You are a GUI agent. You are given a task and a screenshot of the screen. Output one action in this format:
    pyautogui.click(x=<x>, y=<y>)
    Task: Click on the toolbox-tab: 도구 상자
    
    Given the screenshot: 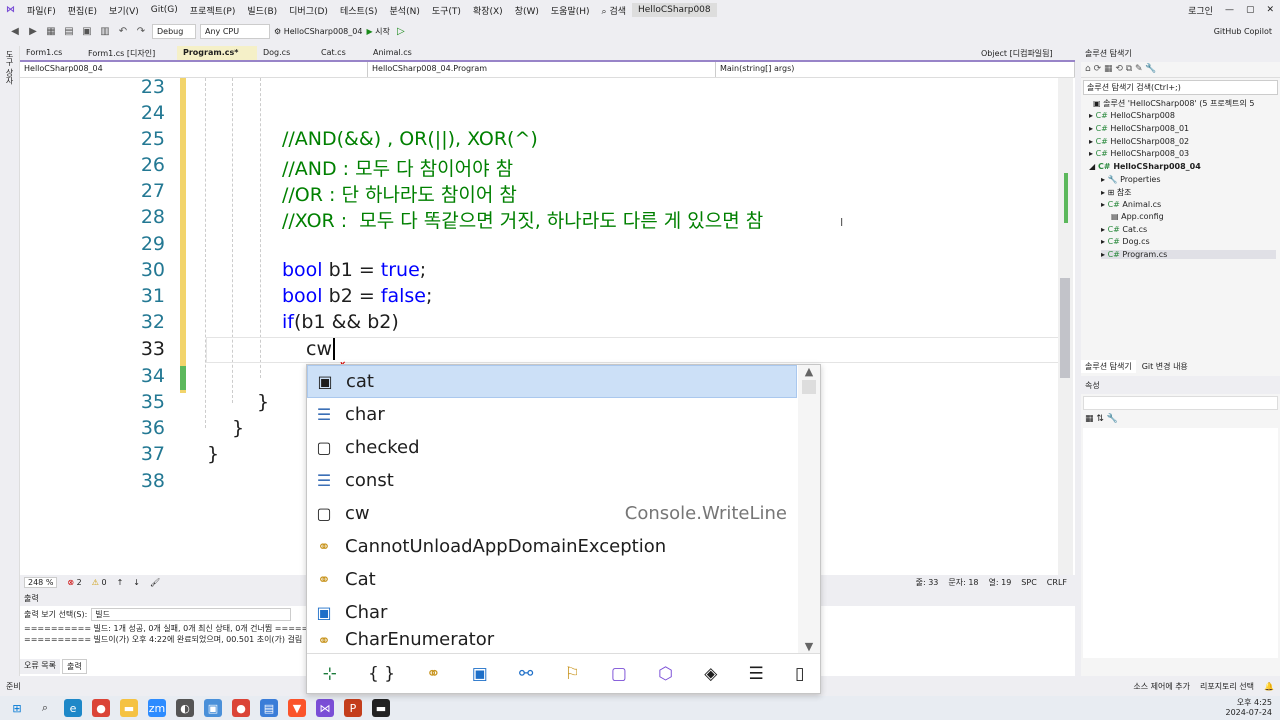 What is the action you would take?
    pyautogui.click(x=9, y=67)
    